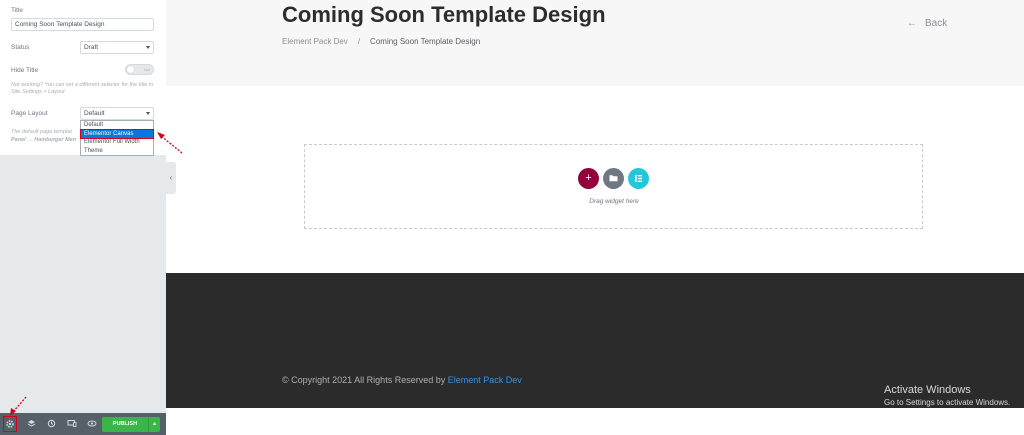 Image resolution: width=1024 pixels, height=435 pixels. What do you see at coordinates (365, 380) in the screenshot?
I see `copyright-text: © Copyright 2021 All Rights Reserved by` at bounding box center [365, 380].